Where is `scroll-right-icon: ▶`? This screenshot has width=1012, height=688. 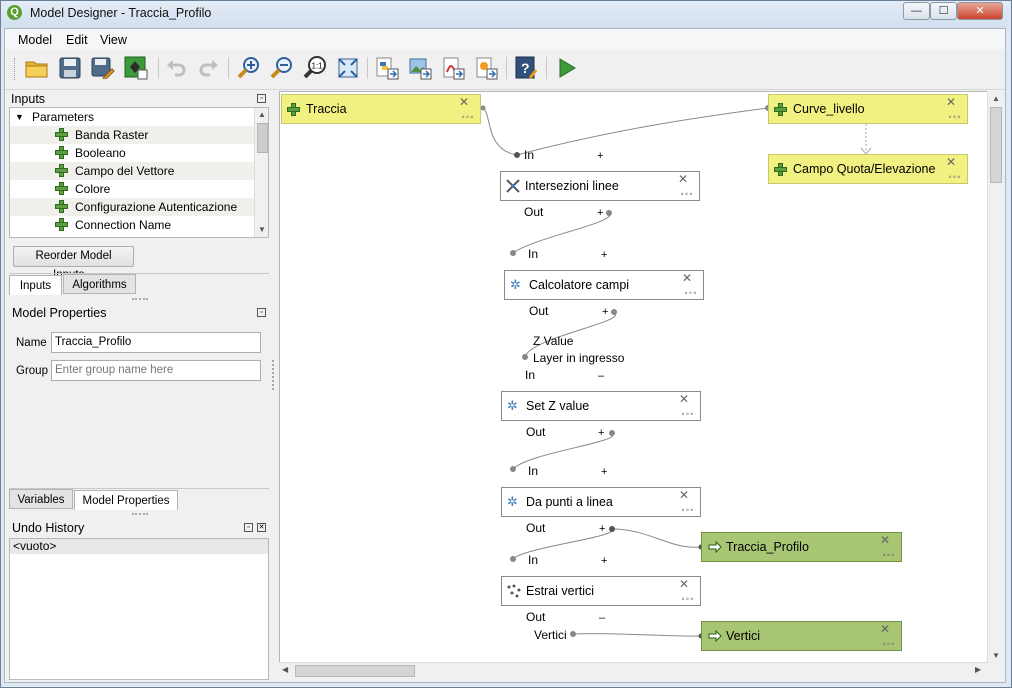
scroll-right-icon: ▶ is located at coordinates (978, 669).